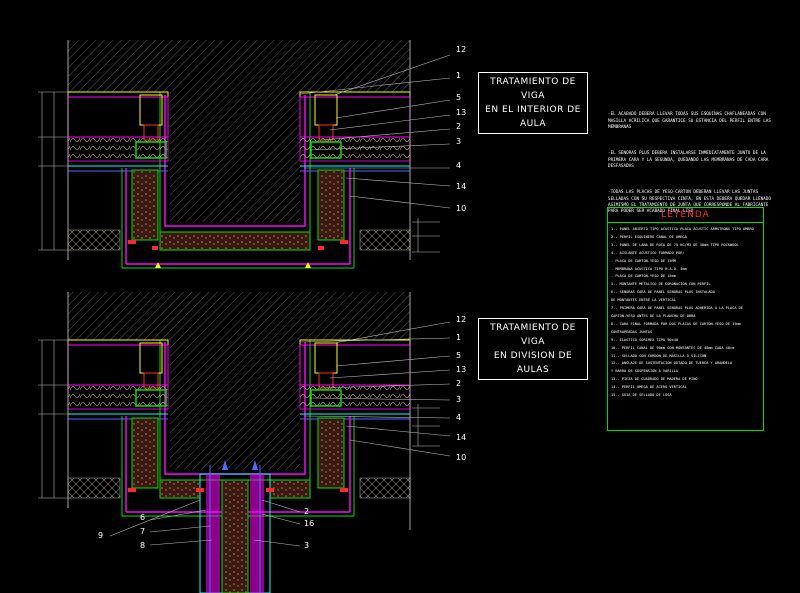 This screenshot has height=593, width=800. I want to click on legend-item: 13.- PIEZA DE CUADRADO DE MADERA DE PINO, so click(654, 379).